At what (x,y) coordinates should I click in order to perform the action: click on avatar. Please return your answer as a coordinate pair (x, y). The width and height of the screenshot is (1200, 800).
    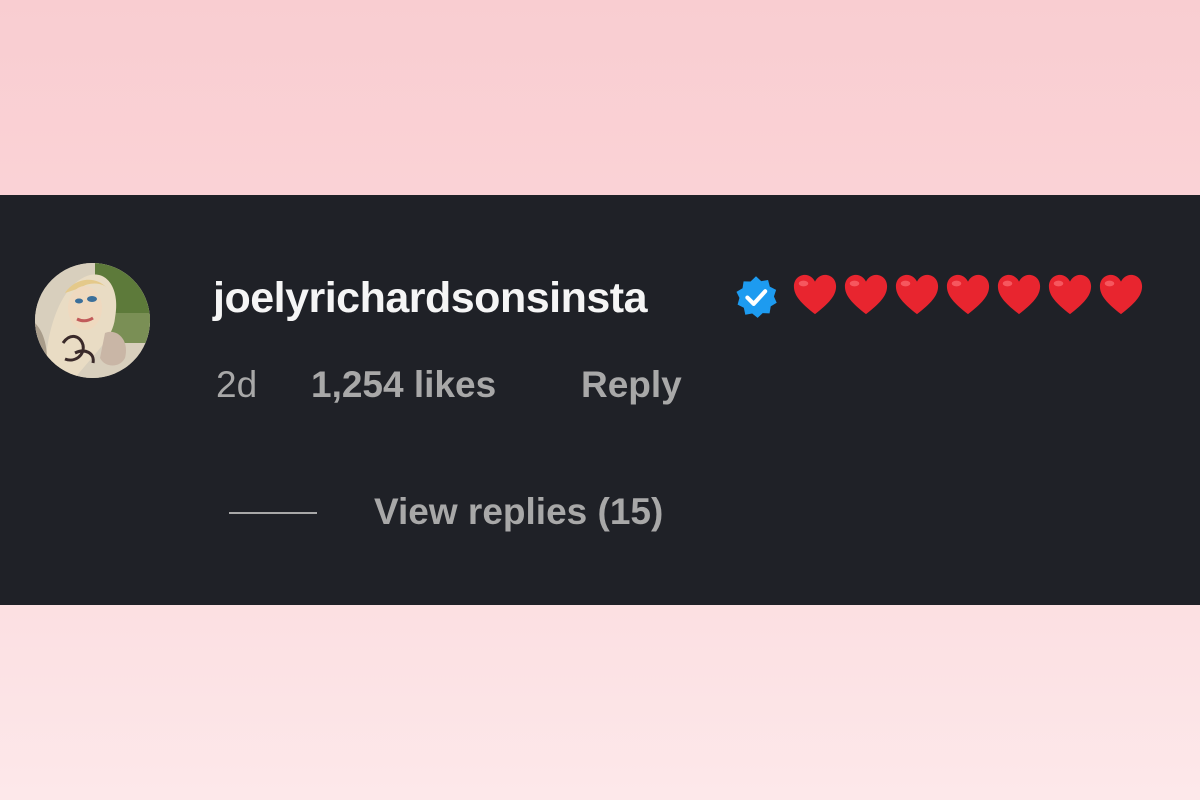
    Looking at the image, I should click on (92, 320).